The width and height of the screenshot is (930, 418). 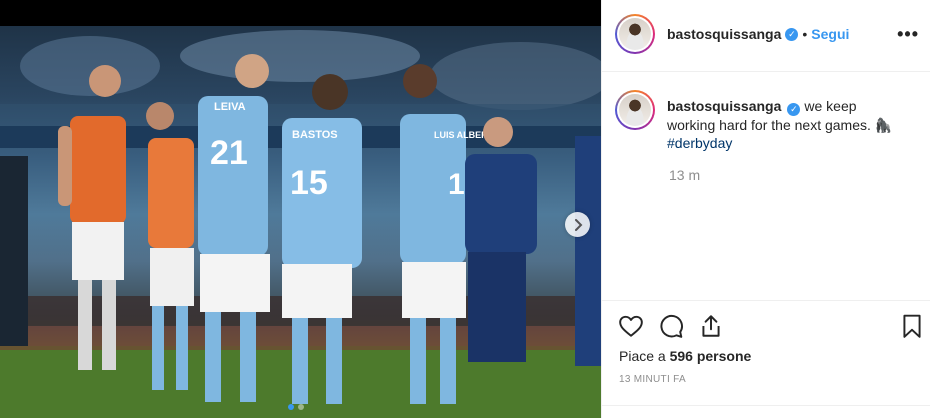 What do you see at coordinates (830, 34) in the screenshot?
I see `follow-button: Segui` at bounding box center [830, 34].